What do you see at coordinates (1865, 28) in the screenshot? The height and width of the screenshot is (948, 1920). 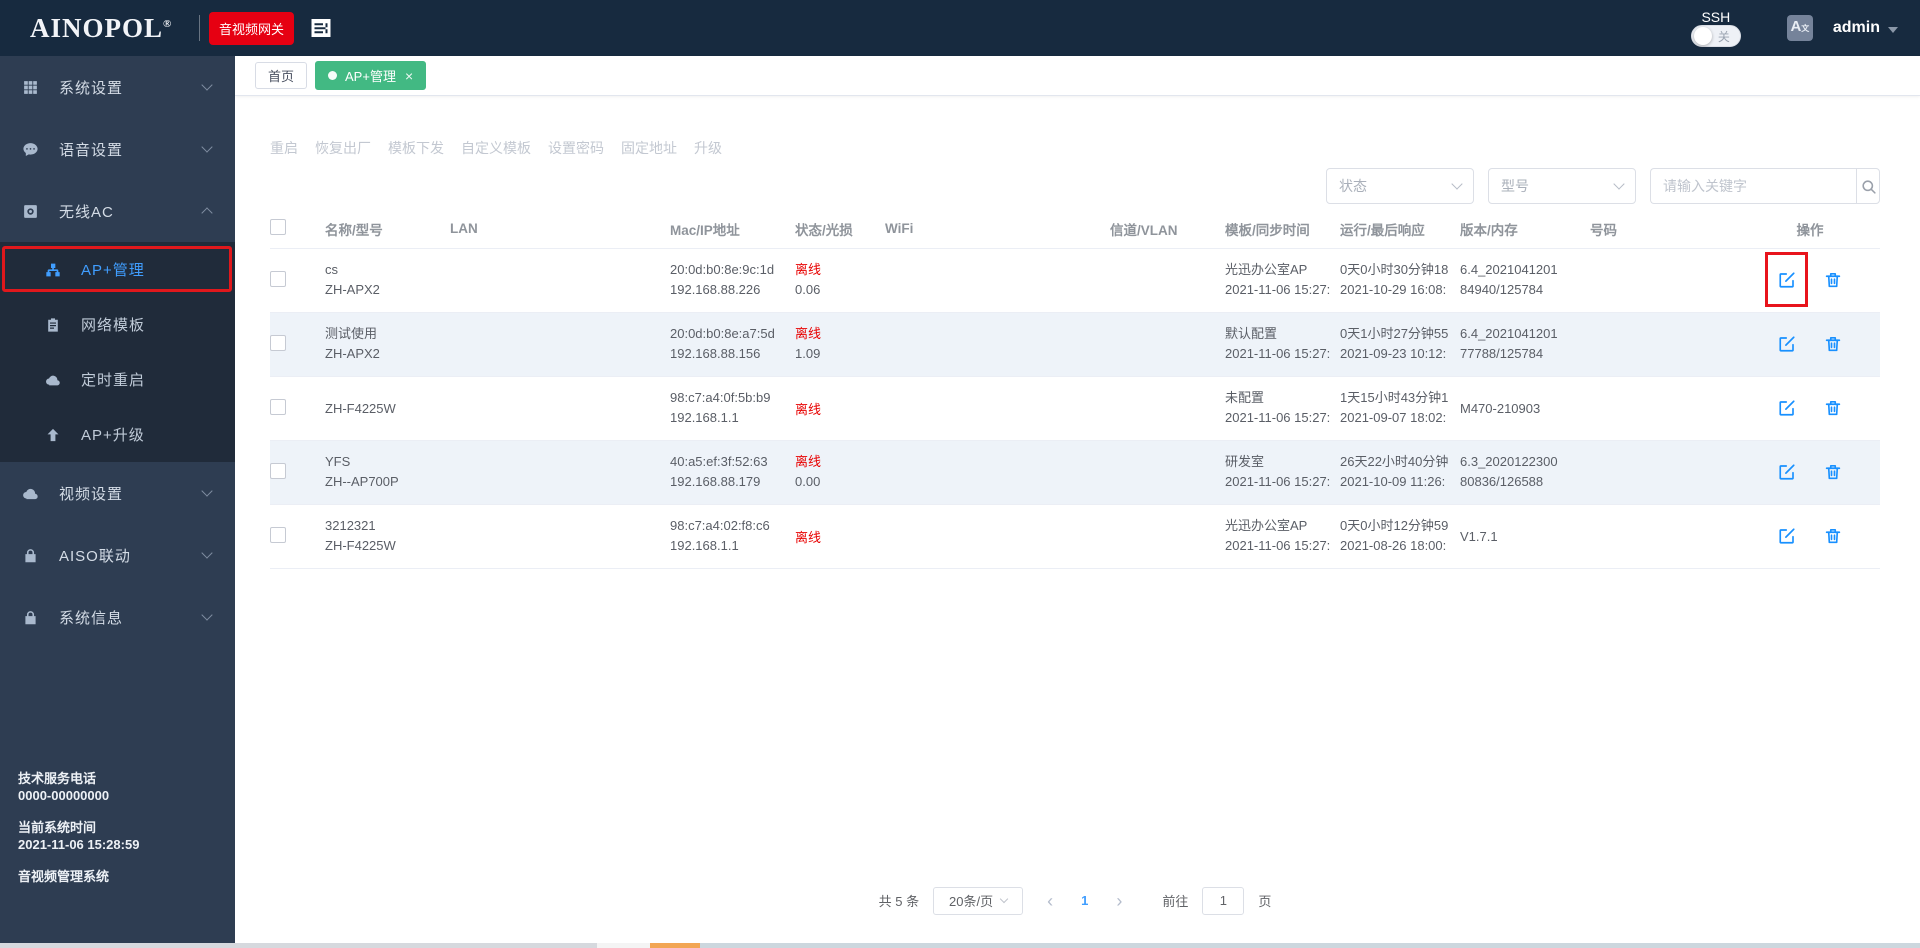 I see `user-menu: admin` at bounding box center [1865, 28].